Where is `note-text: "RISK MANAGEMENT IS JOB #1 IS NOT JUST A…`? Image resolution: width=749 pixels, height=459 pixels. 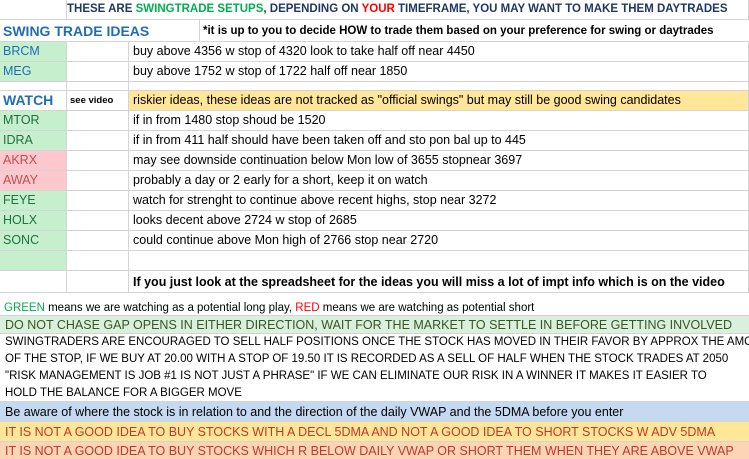
note-text: "RISK MANAGEMENT IS JOB #1 IS NOT JUST A… is located at coordinates (356, 376).